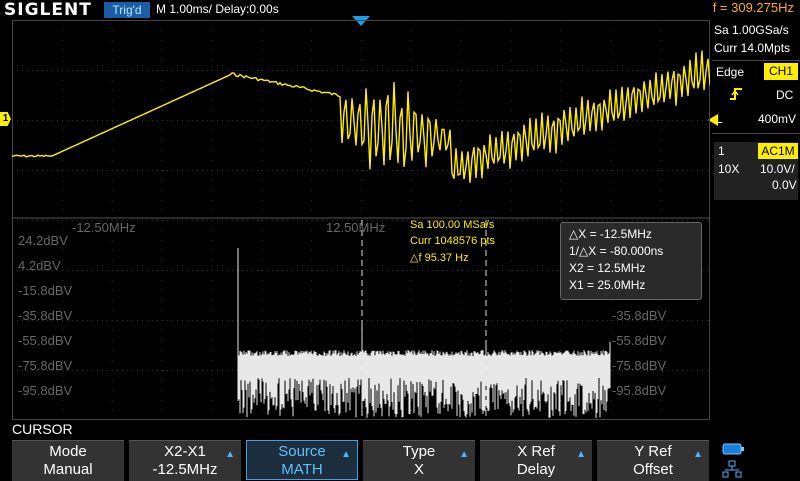 Image resolution: width=800 pixels, height=481 pixels. Describe the element at coordinates (777, 169) in the screenshot. I see `channel-scale: 10.0V/` at that location.